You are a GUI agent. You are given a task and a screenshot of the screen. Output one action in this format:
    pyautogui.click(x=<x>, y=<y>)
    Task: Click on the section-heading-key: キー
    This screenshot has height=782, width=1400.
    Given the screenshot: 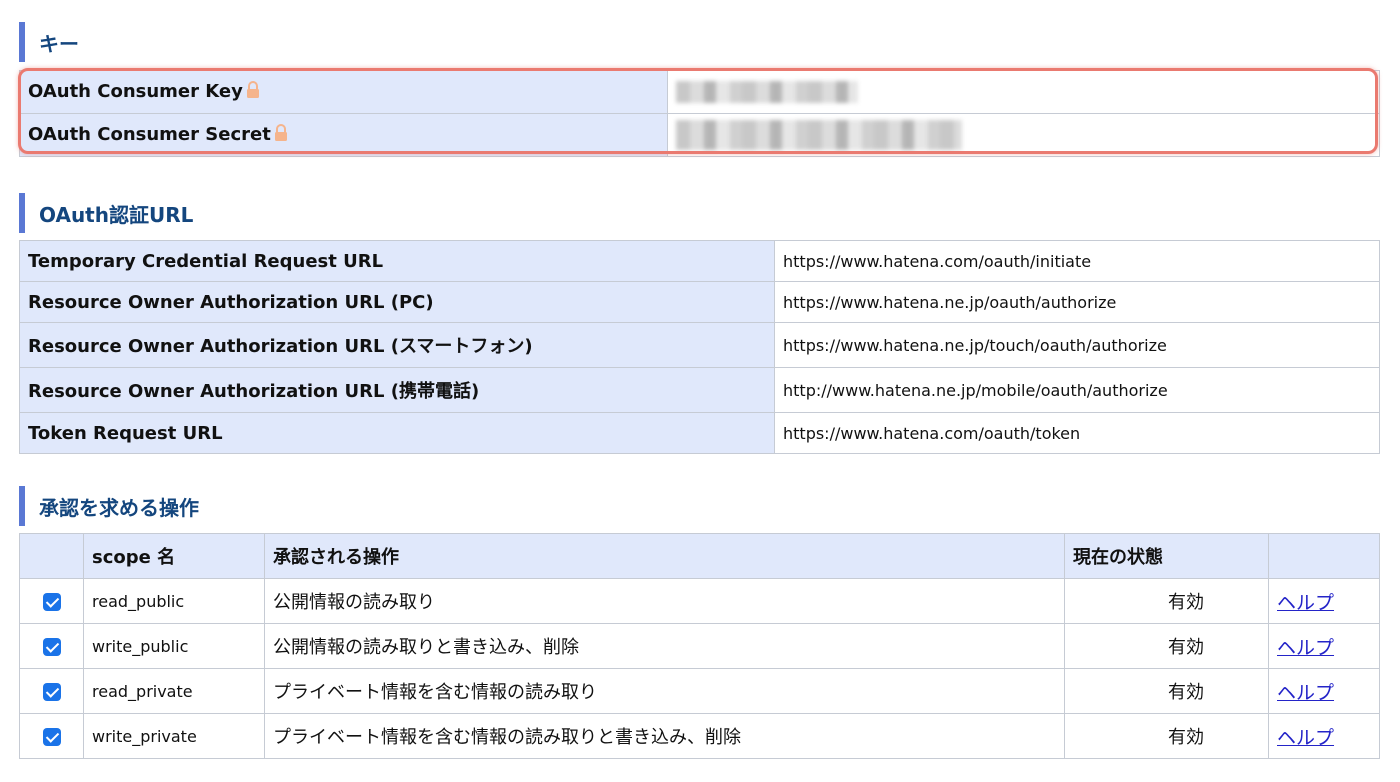 What is the action you would take?
    pyautogui.click(x=319, y=42)
    